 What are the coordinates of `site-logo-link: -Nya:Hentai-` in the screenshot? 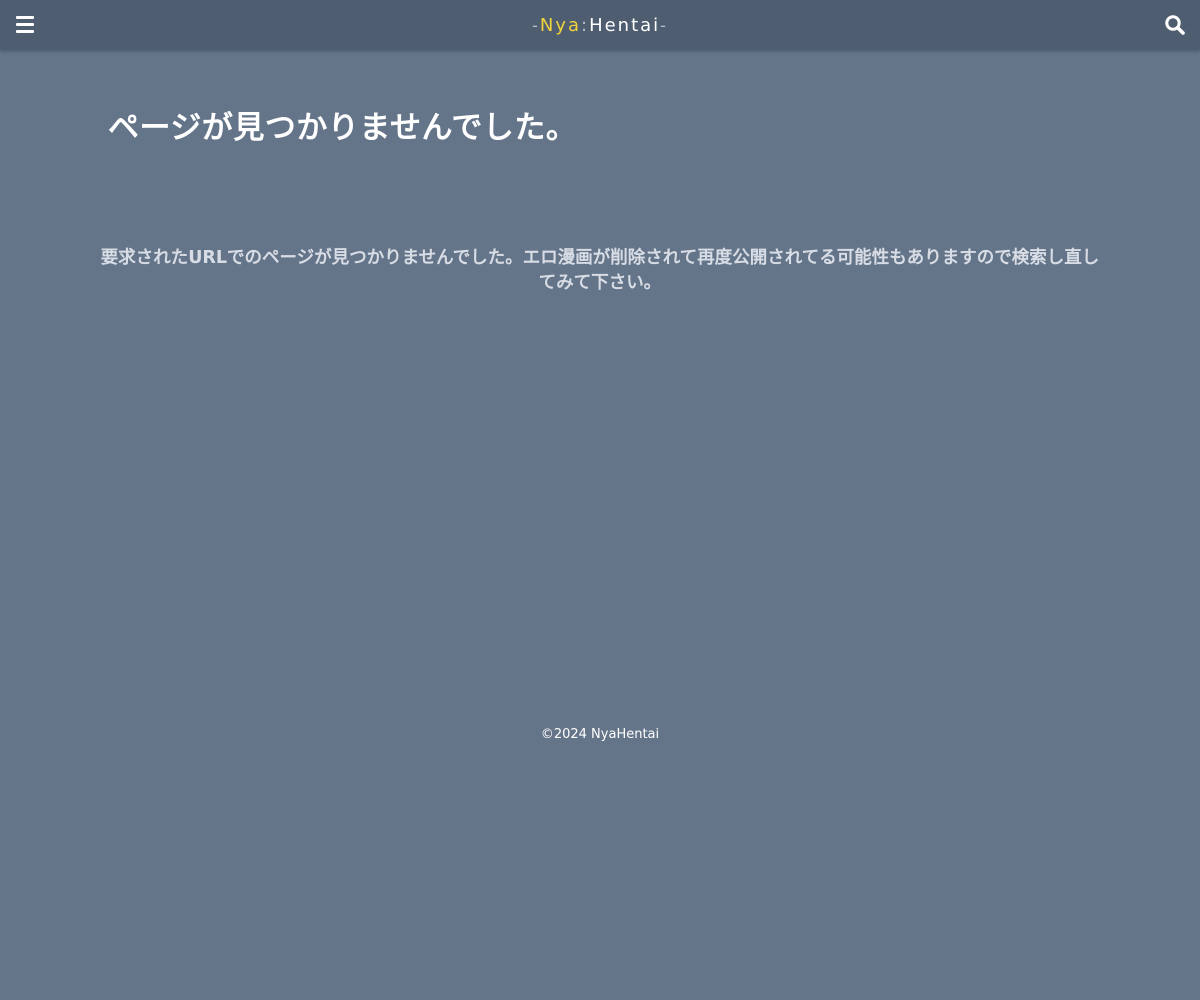 It's located at (600, 25).